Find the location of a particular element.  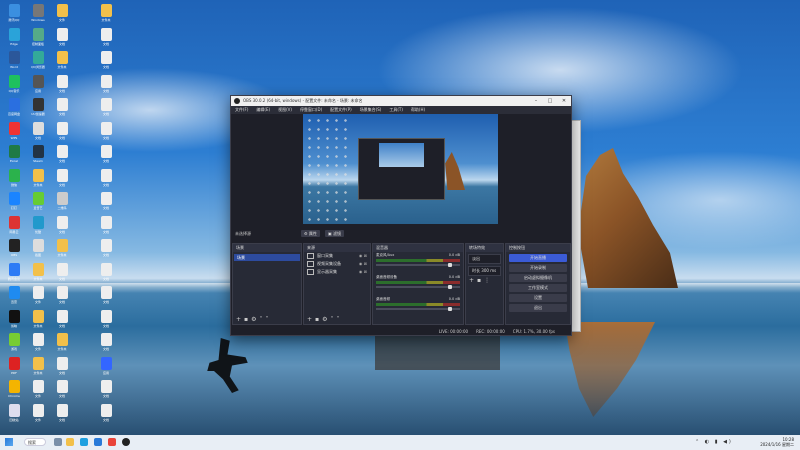

file-explorer-icon is located at coordinates (70, 442).